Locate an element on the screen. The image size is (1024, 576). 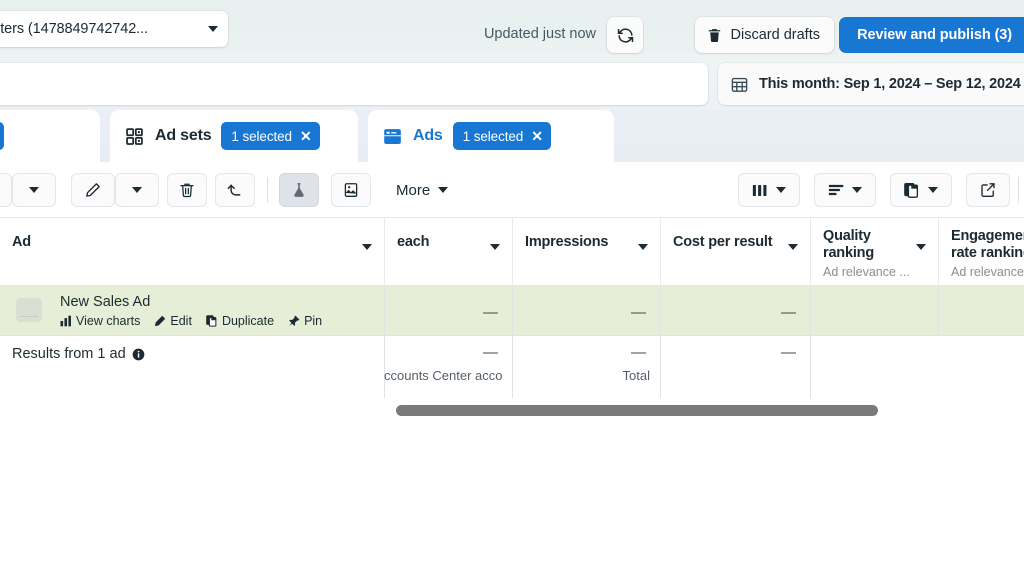
tab-adsets: Ad sets 1 selected ✕ is located at coordinates (234, 136).